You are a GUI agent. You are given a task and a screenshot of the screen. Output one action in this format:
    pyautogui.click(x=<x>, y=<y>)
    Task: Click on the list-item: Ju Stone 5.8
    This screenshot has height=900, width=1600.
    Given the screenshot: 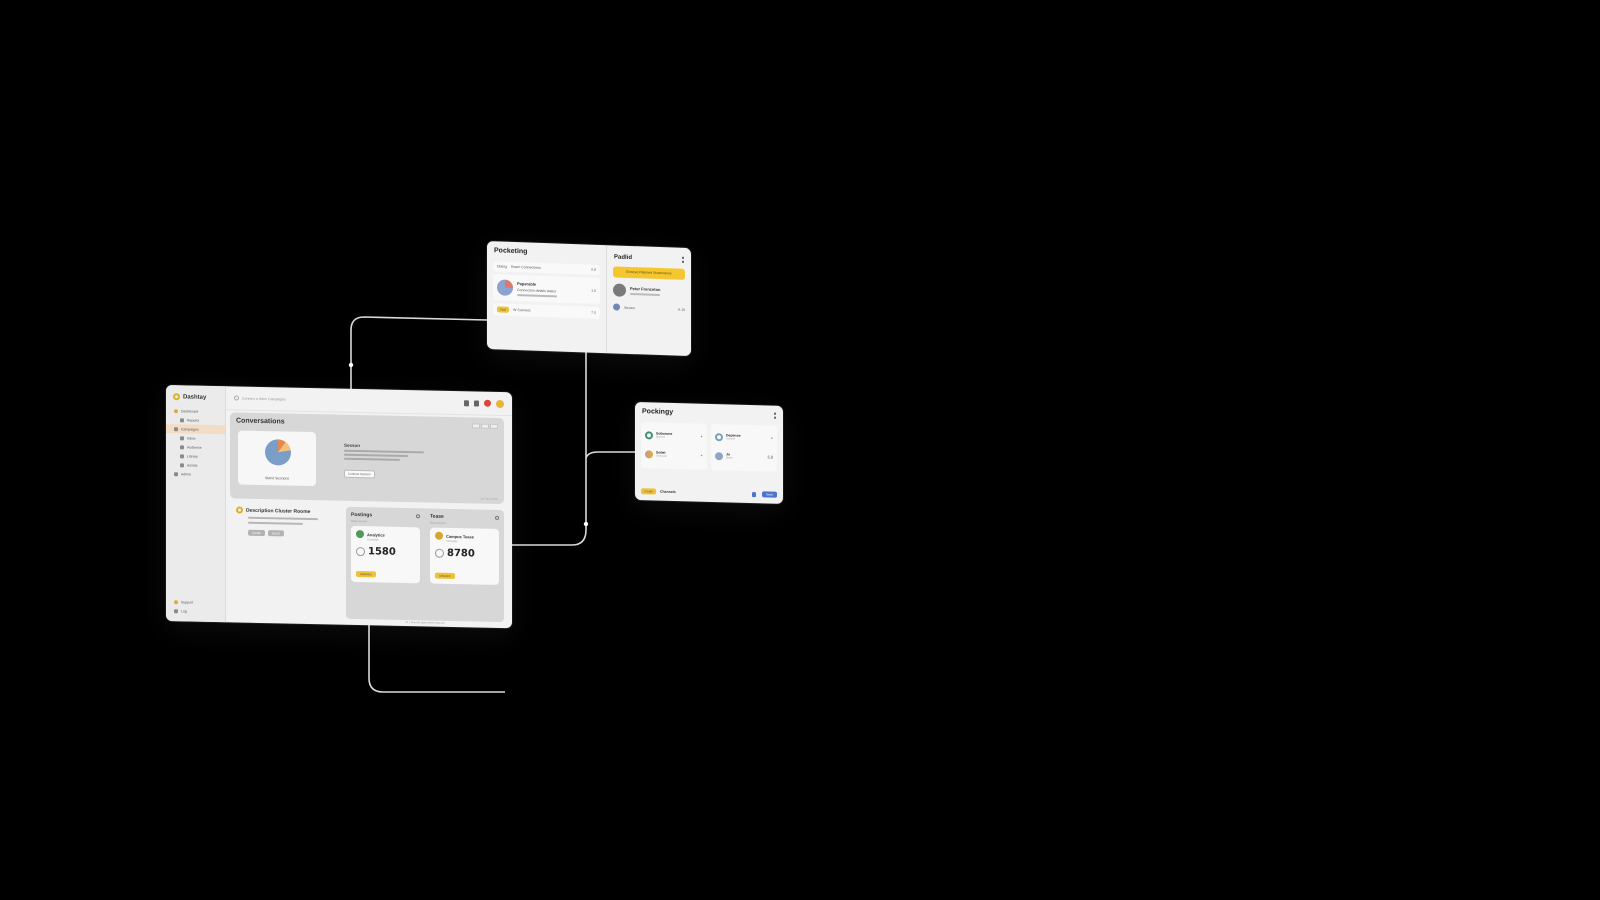 What is the action you would take?
    pyautogui.click(x=744, y=456)
    